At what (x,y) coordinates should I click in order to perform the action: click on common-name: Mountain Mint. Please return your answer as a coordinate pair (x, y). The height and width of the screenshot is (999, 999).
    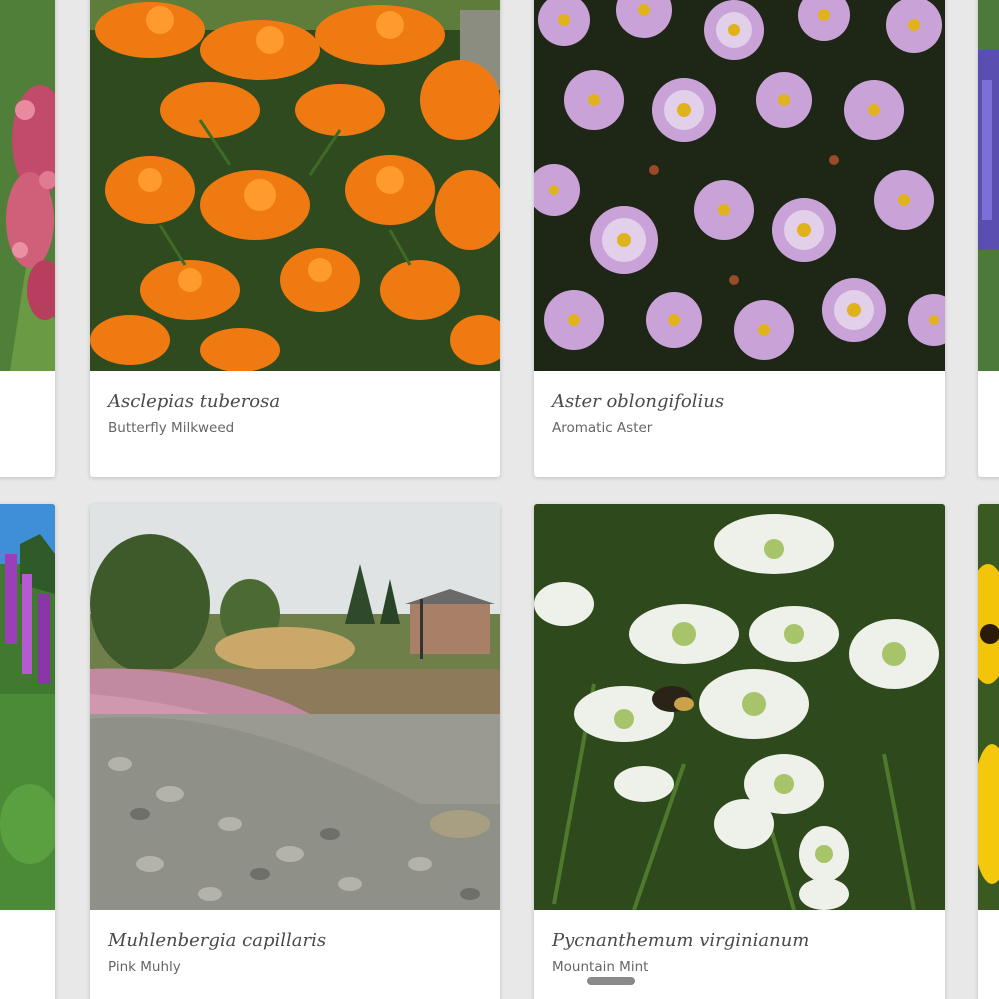
    Looking at the image, I should click on (600, 967).